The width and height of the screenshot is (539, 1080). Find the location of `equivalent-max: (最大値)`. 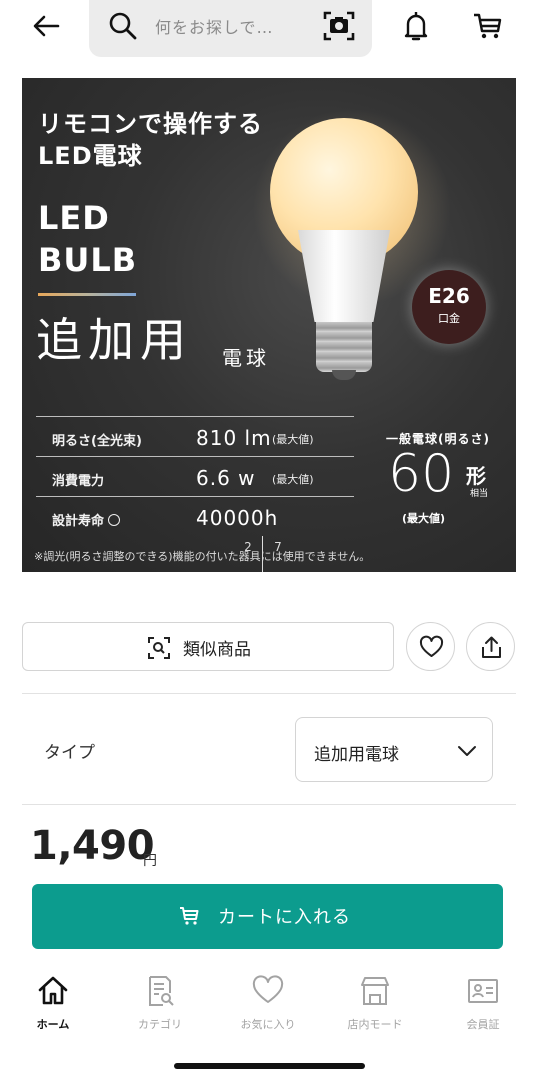

equivalent-max: (最大値) is located at coordinates (424, 518).